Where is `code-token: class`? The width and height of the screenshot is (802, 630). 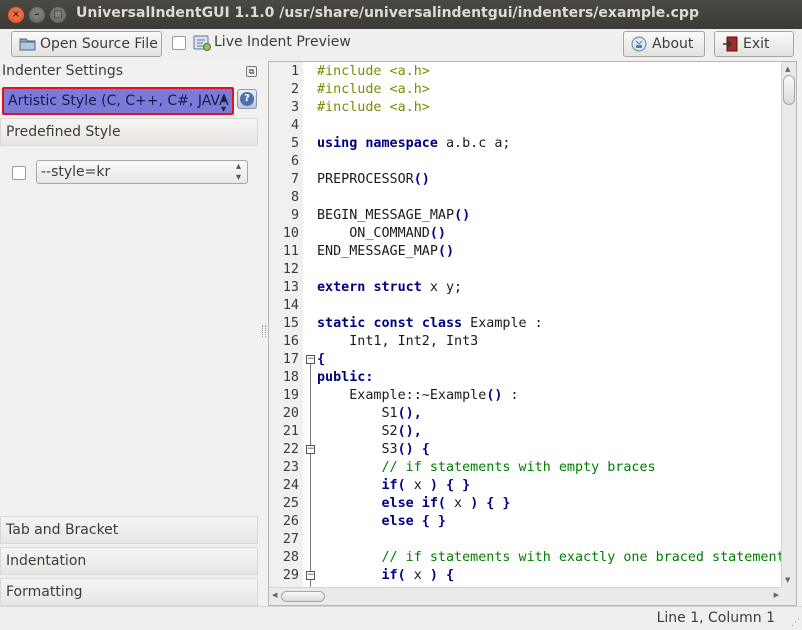 code-token: class is located at coordinates (442, 323).